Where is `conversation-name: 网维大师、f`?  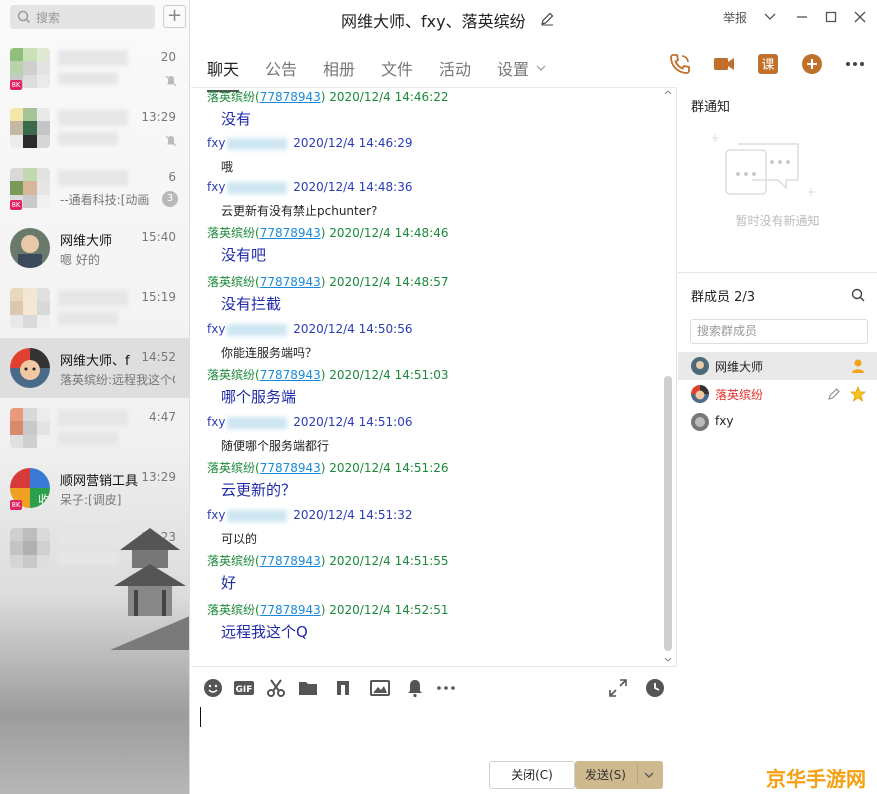 conversation-name: 网维大师、f is located at coordinates (95, 361).